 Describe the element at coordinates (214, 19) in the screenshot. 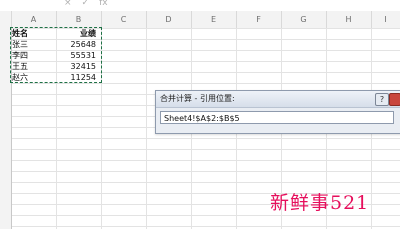

I see `column-header-e: E` at that location.